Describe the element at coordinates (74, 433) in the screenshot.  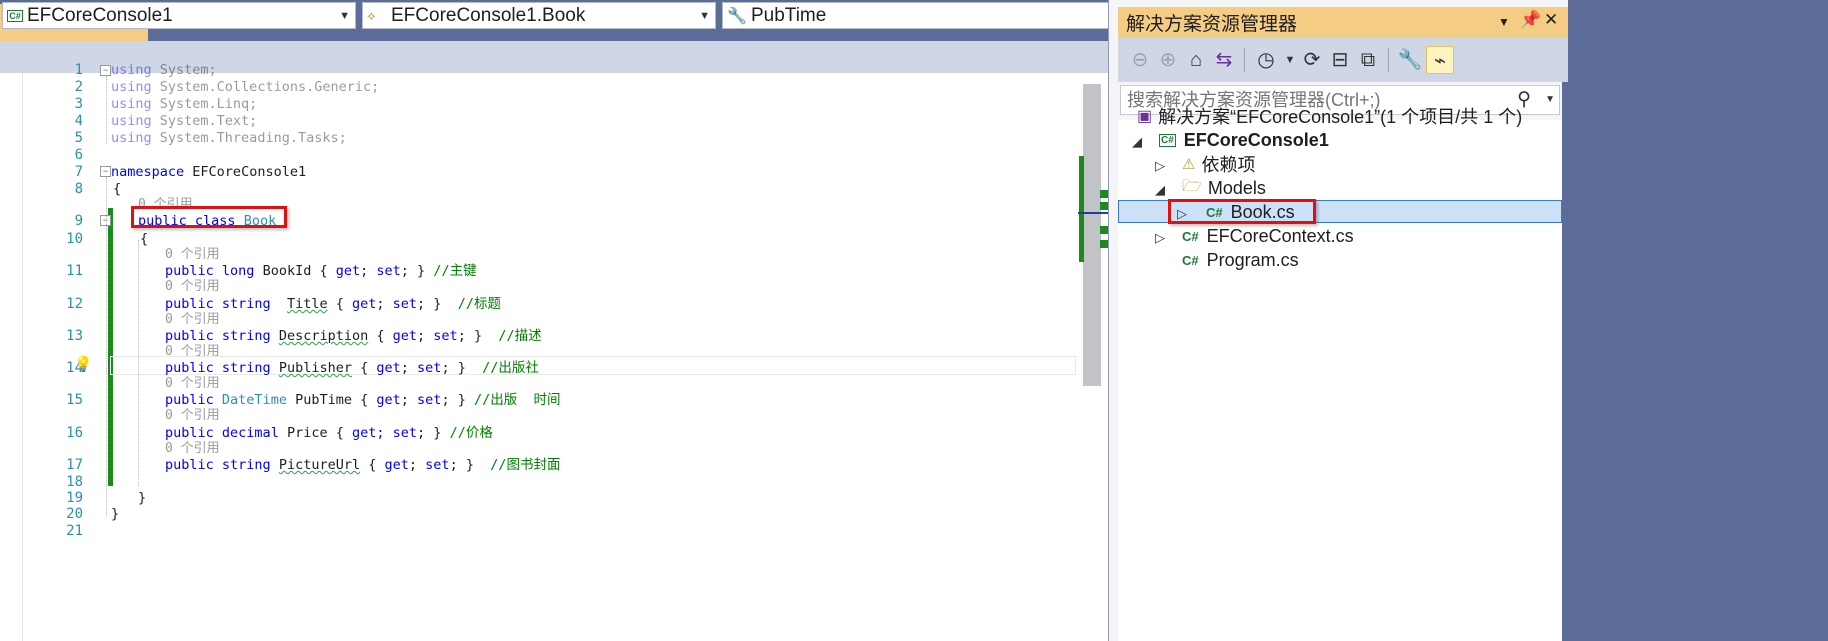
I see `line-number: 16` at that location.